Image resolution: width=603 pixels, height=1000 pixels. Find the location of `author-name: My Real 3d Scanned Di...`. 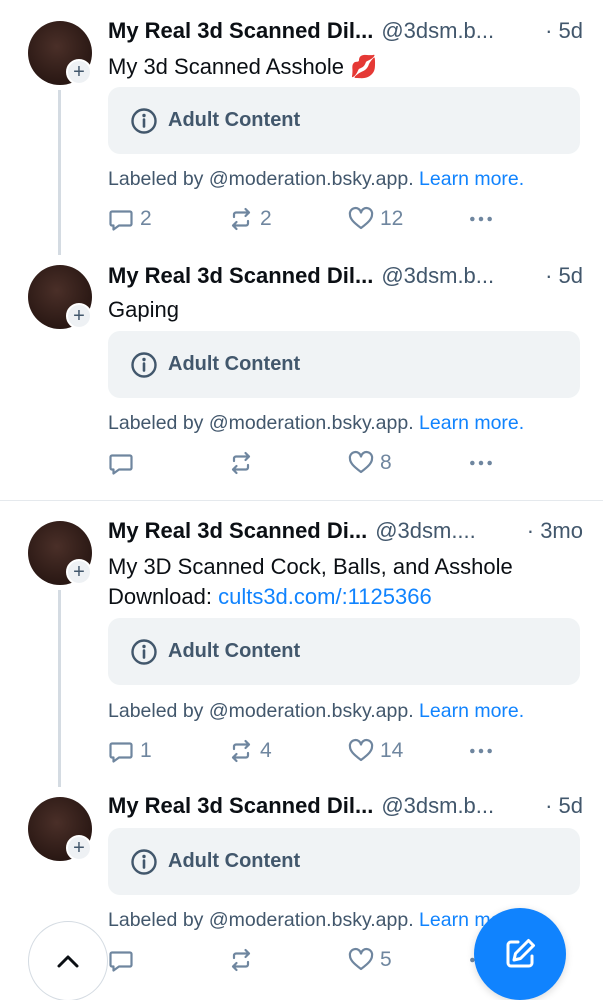

author-name: My Real 3d Scanned Di... is located at coordinates (237, 531).